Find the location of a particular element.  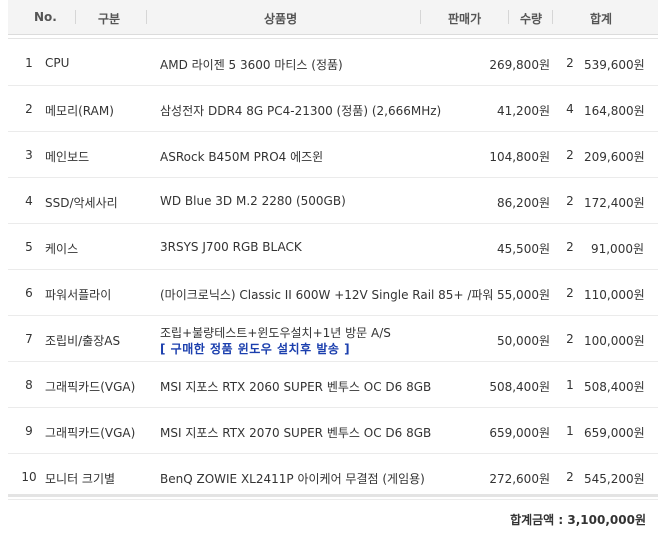

row-product: WD Blue 3D M.2 2280 (500GB) is located at coordinates (253, 201).